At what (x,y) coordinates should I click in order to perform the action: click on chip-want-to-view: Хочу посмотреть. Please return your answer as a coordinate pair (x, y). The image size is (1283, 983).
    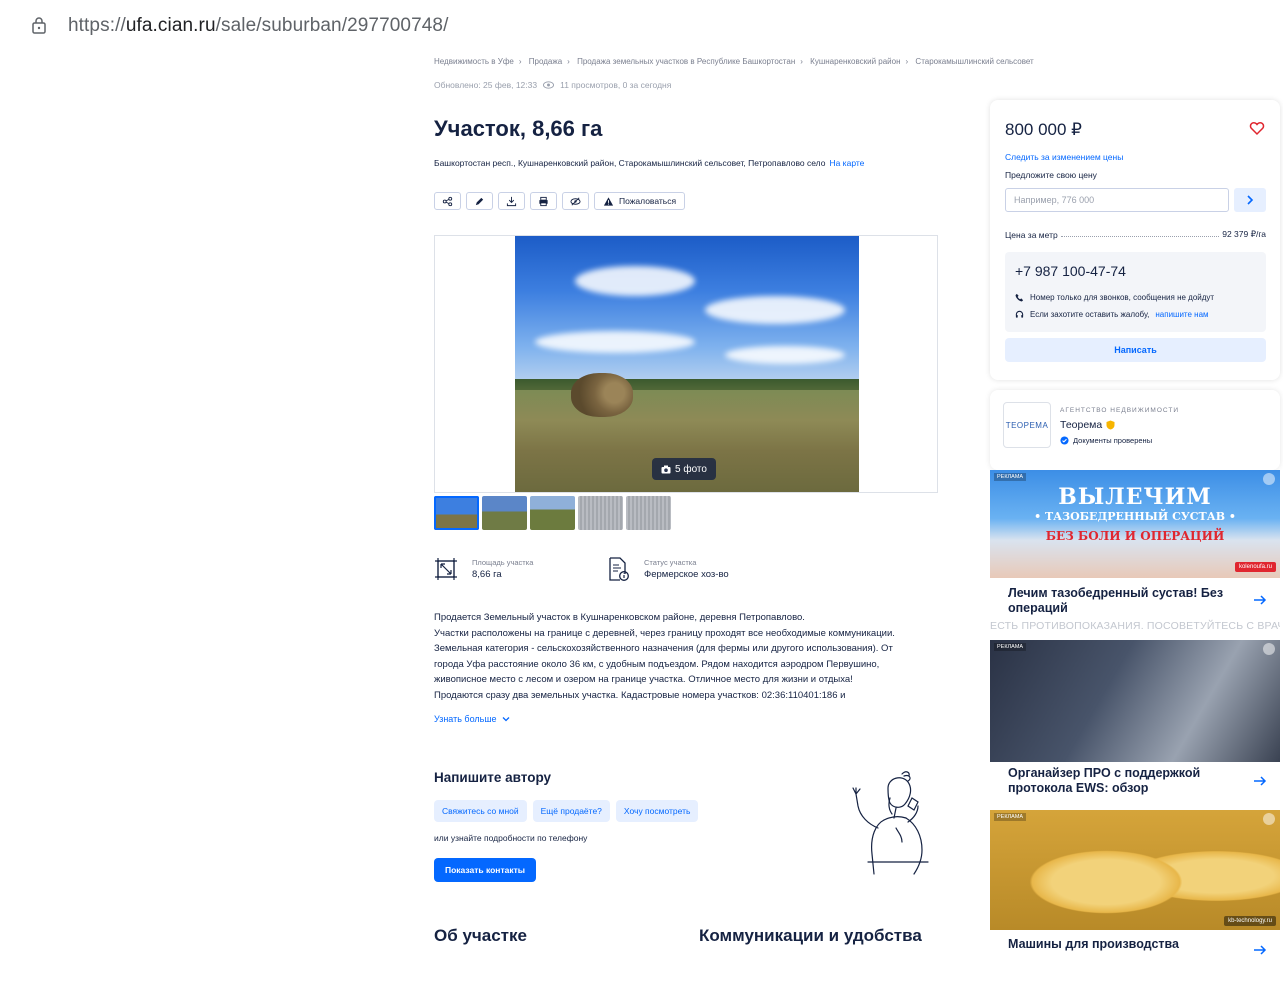
    Looking at the image, I should click on (657, 811).